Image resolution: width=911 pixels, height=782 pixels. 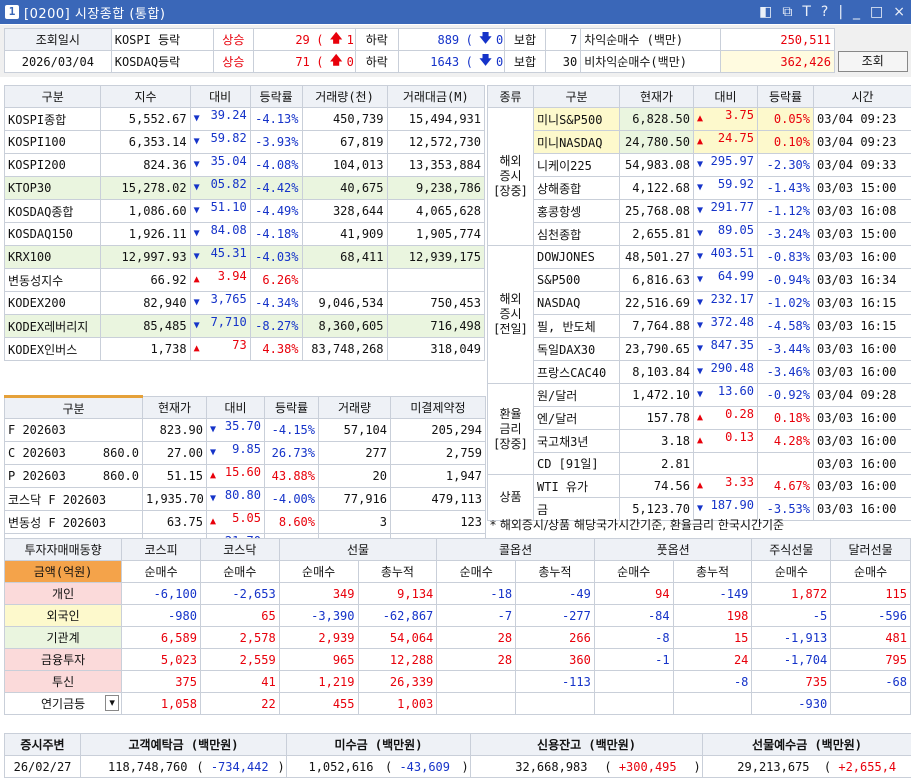 I want to click on investor-value: -7, so click(x=476, y=615).